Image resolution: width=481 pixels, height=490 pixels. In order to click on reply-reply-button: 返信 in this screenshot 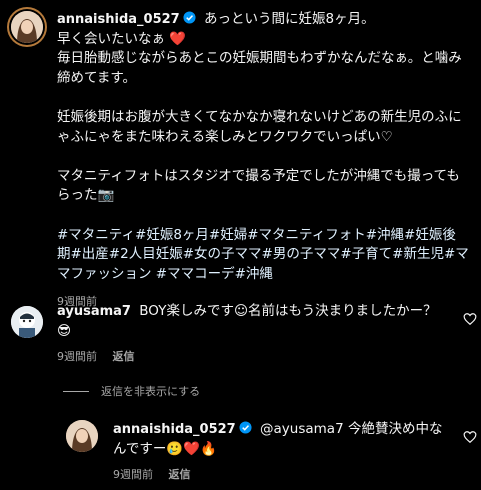, I will do `click(180, 474)`.